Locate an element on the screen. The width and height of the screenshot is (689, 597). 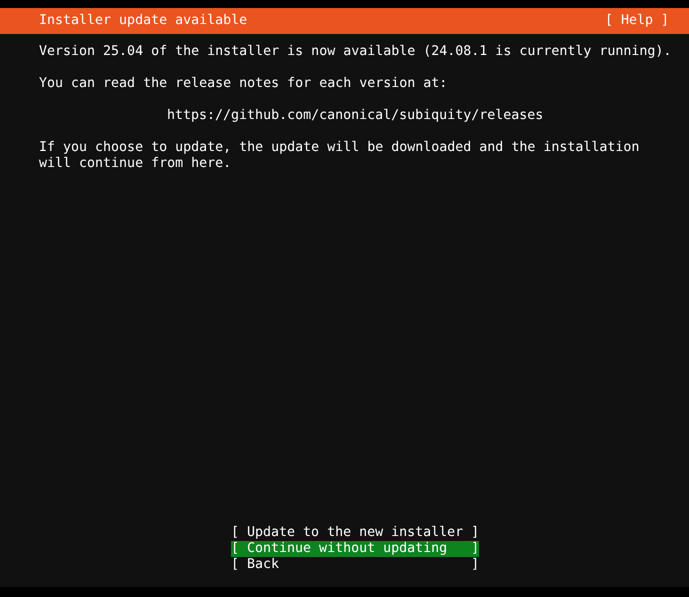
menu-option: [ Continue without updating ] is located at coordinates (355, 549).